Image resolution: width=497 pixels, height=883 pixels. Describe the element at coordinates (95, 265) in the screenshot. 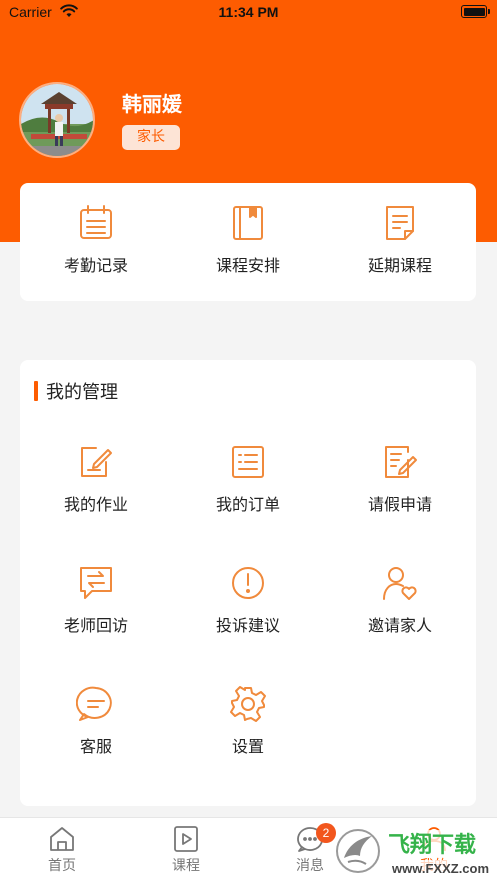

I see `quick-action-label: 考勤记录` at that location.